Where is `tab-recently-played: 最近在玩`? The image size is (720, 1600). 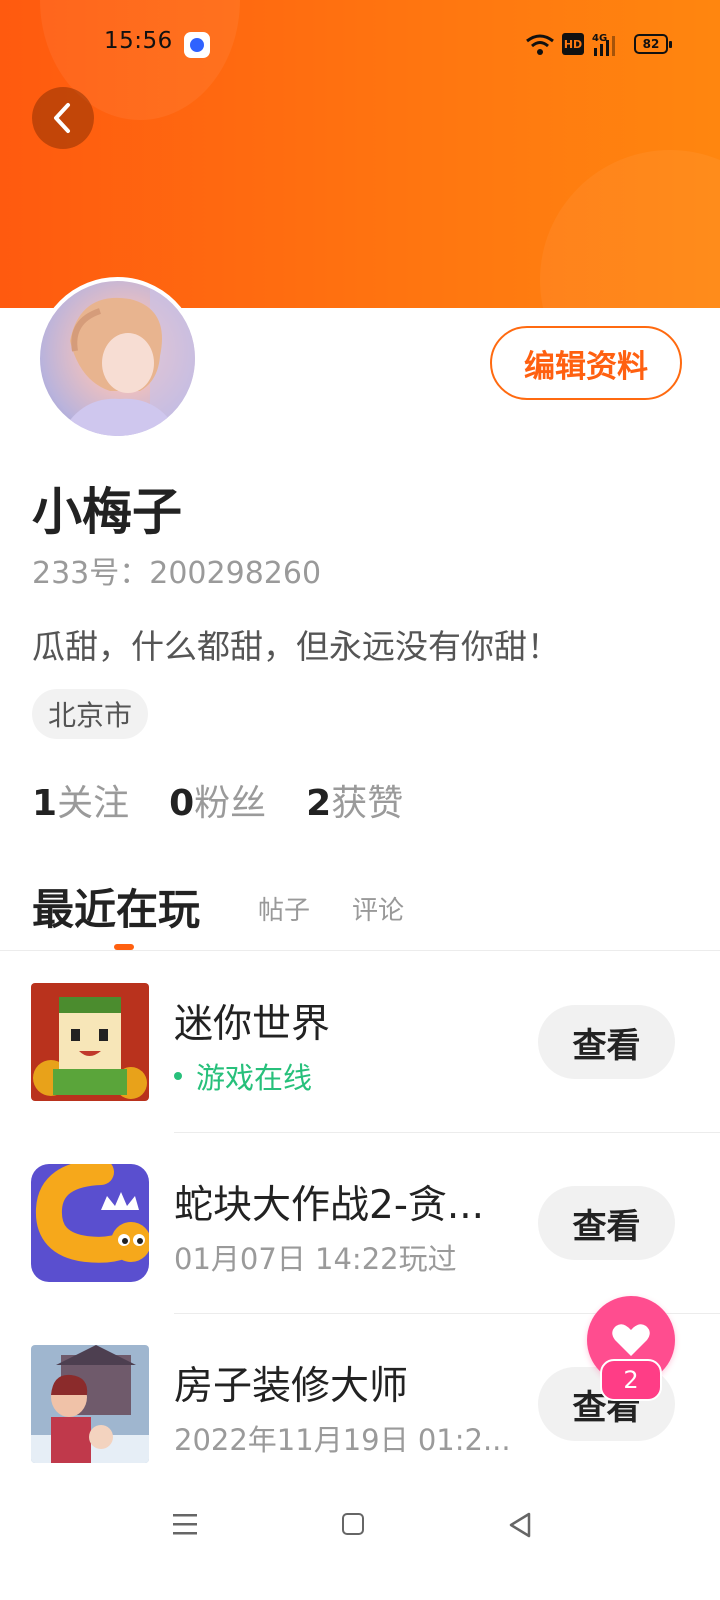
tab-recently-played: 最近在玩 is located at coordinates (116, 906).